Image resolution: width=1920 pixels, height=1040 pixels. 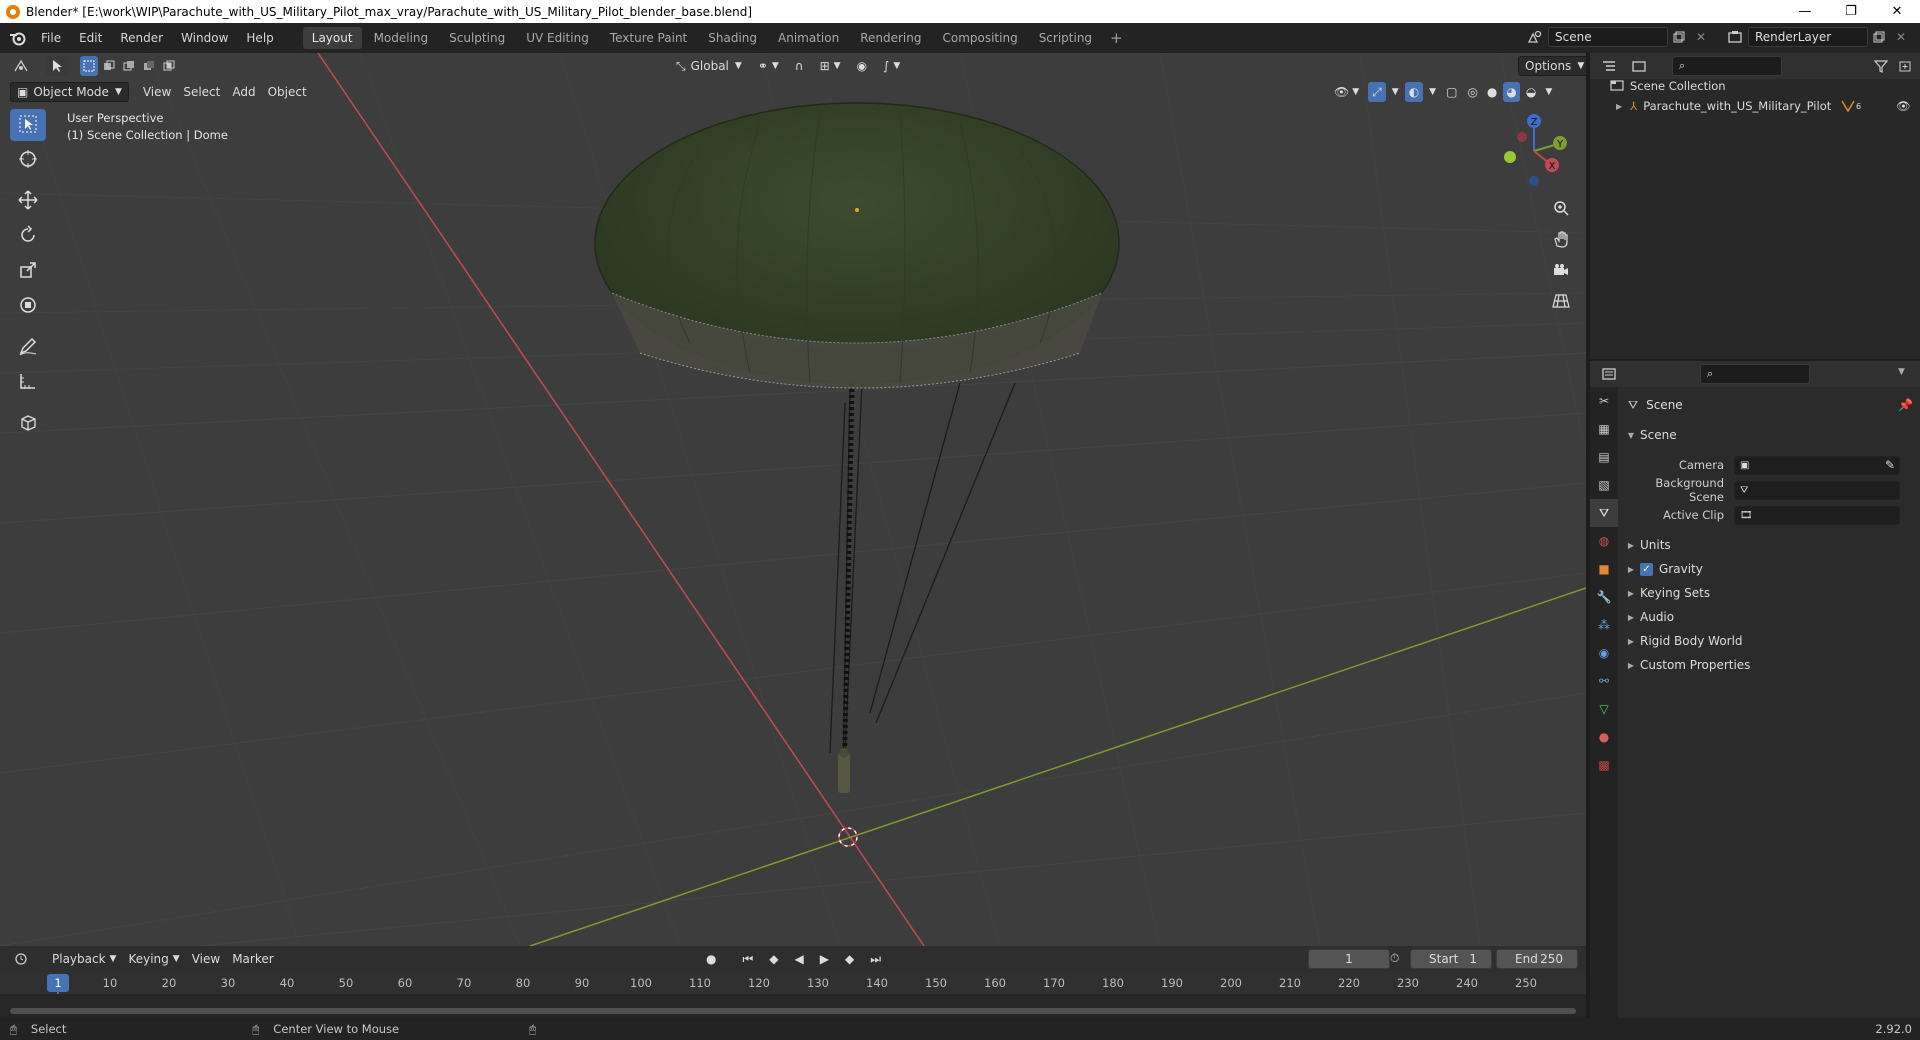 I want to click on pan-hand-icon, so click(x=1561, y=239).